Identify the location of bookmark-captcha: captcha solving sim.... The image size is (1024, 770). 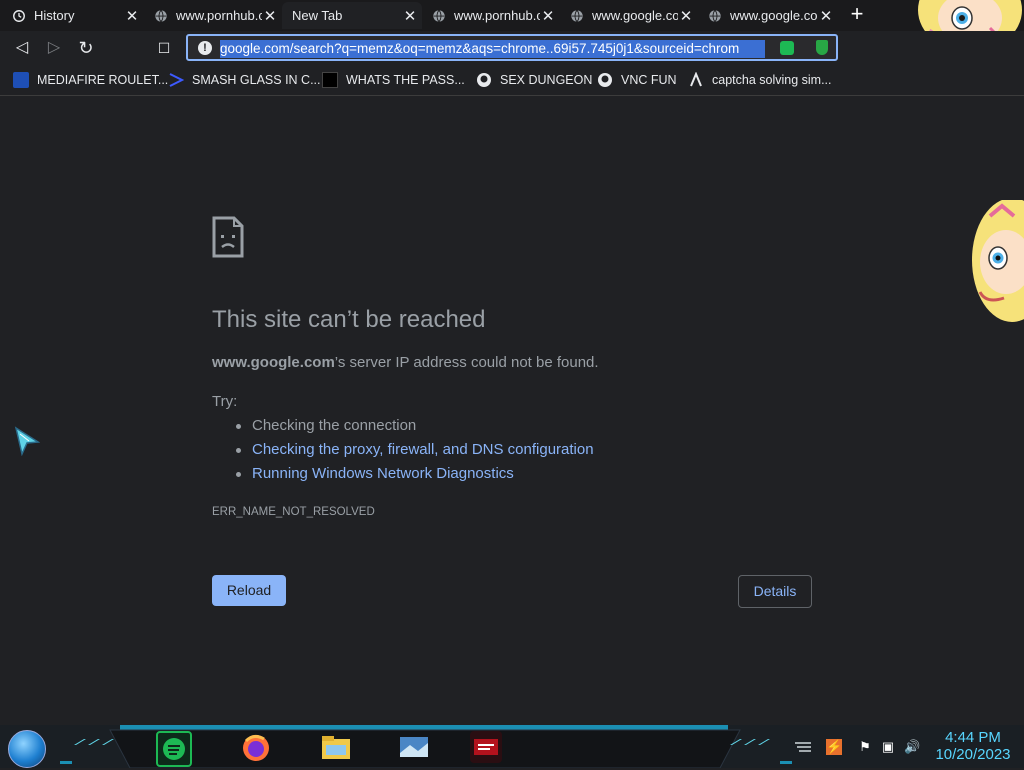
(760, 80).